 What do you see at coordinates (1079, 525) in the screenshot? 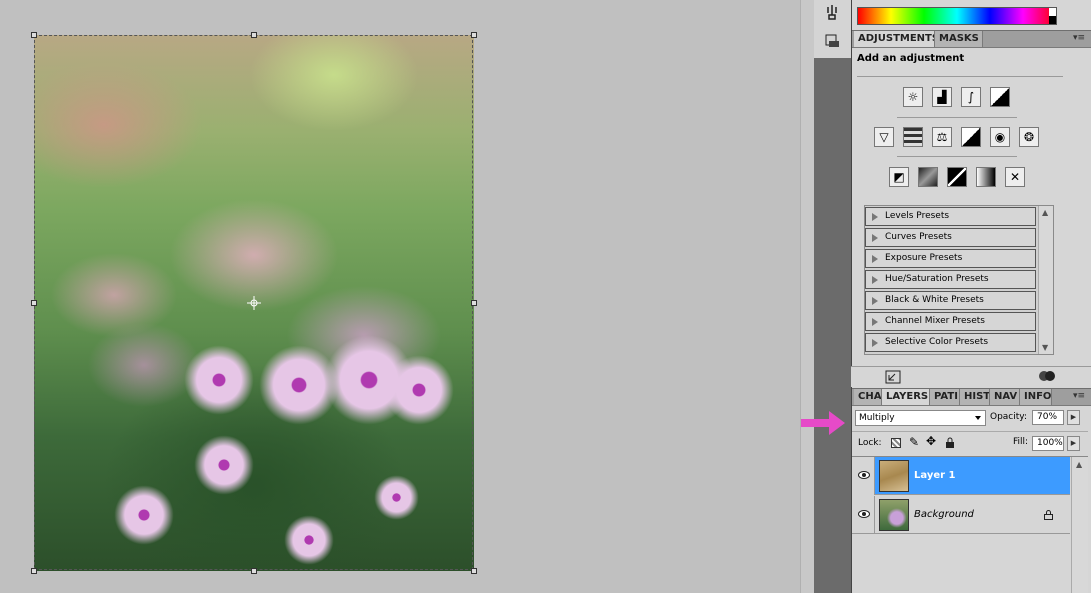
I see `layers-scrollbar: ▲` at bounding box center [1079, 525].